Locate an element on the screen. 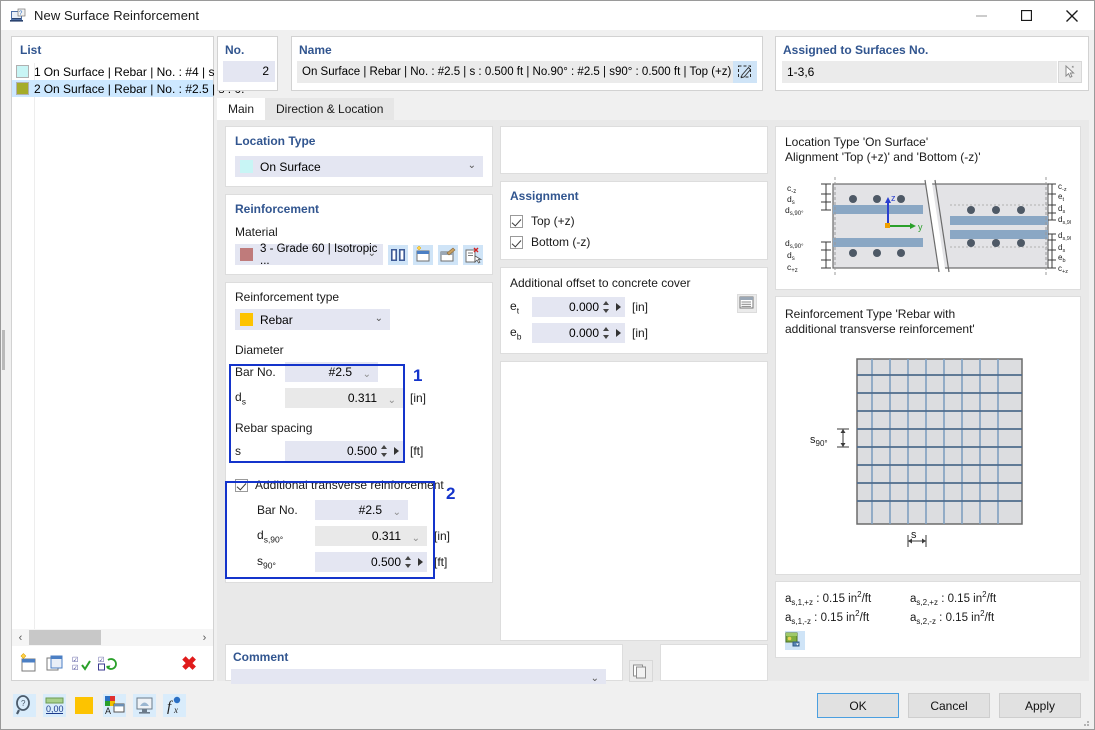 This screenshot has width=1095, height=730. comment-library-icon is located at coordinates (641, 671).